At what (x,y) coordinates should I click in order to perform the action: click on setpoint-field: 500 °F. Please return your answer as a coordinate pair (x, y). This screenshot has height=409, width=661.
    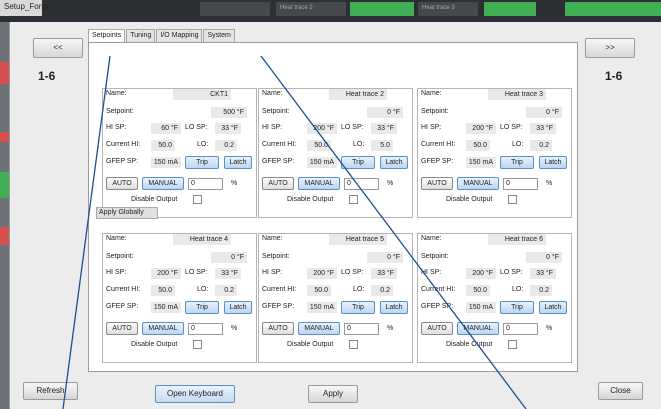
    Looking at the image, I should click on (229, 112).